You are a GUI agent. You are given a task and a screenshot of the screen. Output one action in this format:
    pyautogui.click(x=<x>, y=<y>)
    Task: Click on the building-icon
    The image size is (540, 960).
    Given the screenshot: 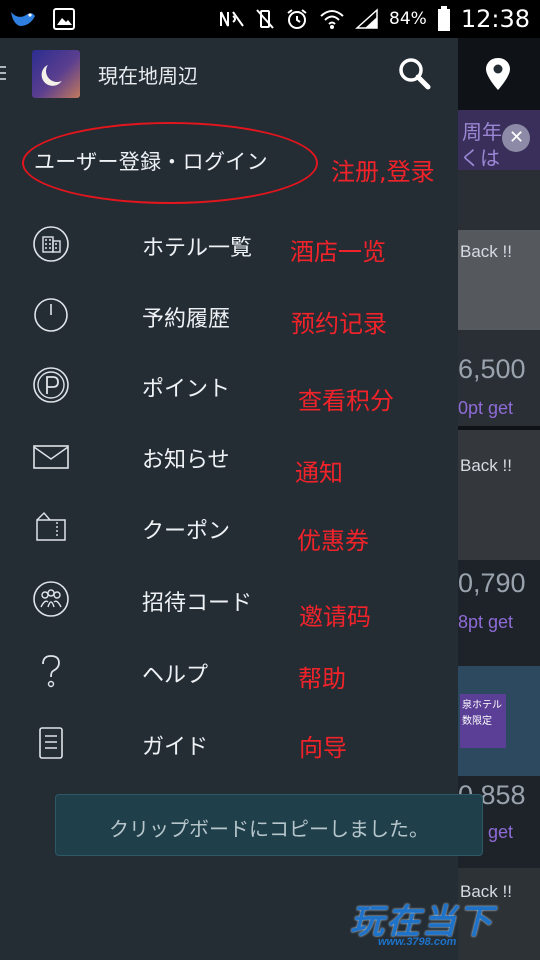 What is the action you would take?
    pyautogui.click(x=51, y=244)
    